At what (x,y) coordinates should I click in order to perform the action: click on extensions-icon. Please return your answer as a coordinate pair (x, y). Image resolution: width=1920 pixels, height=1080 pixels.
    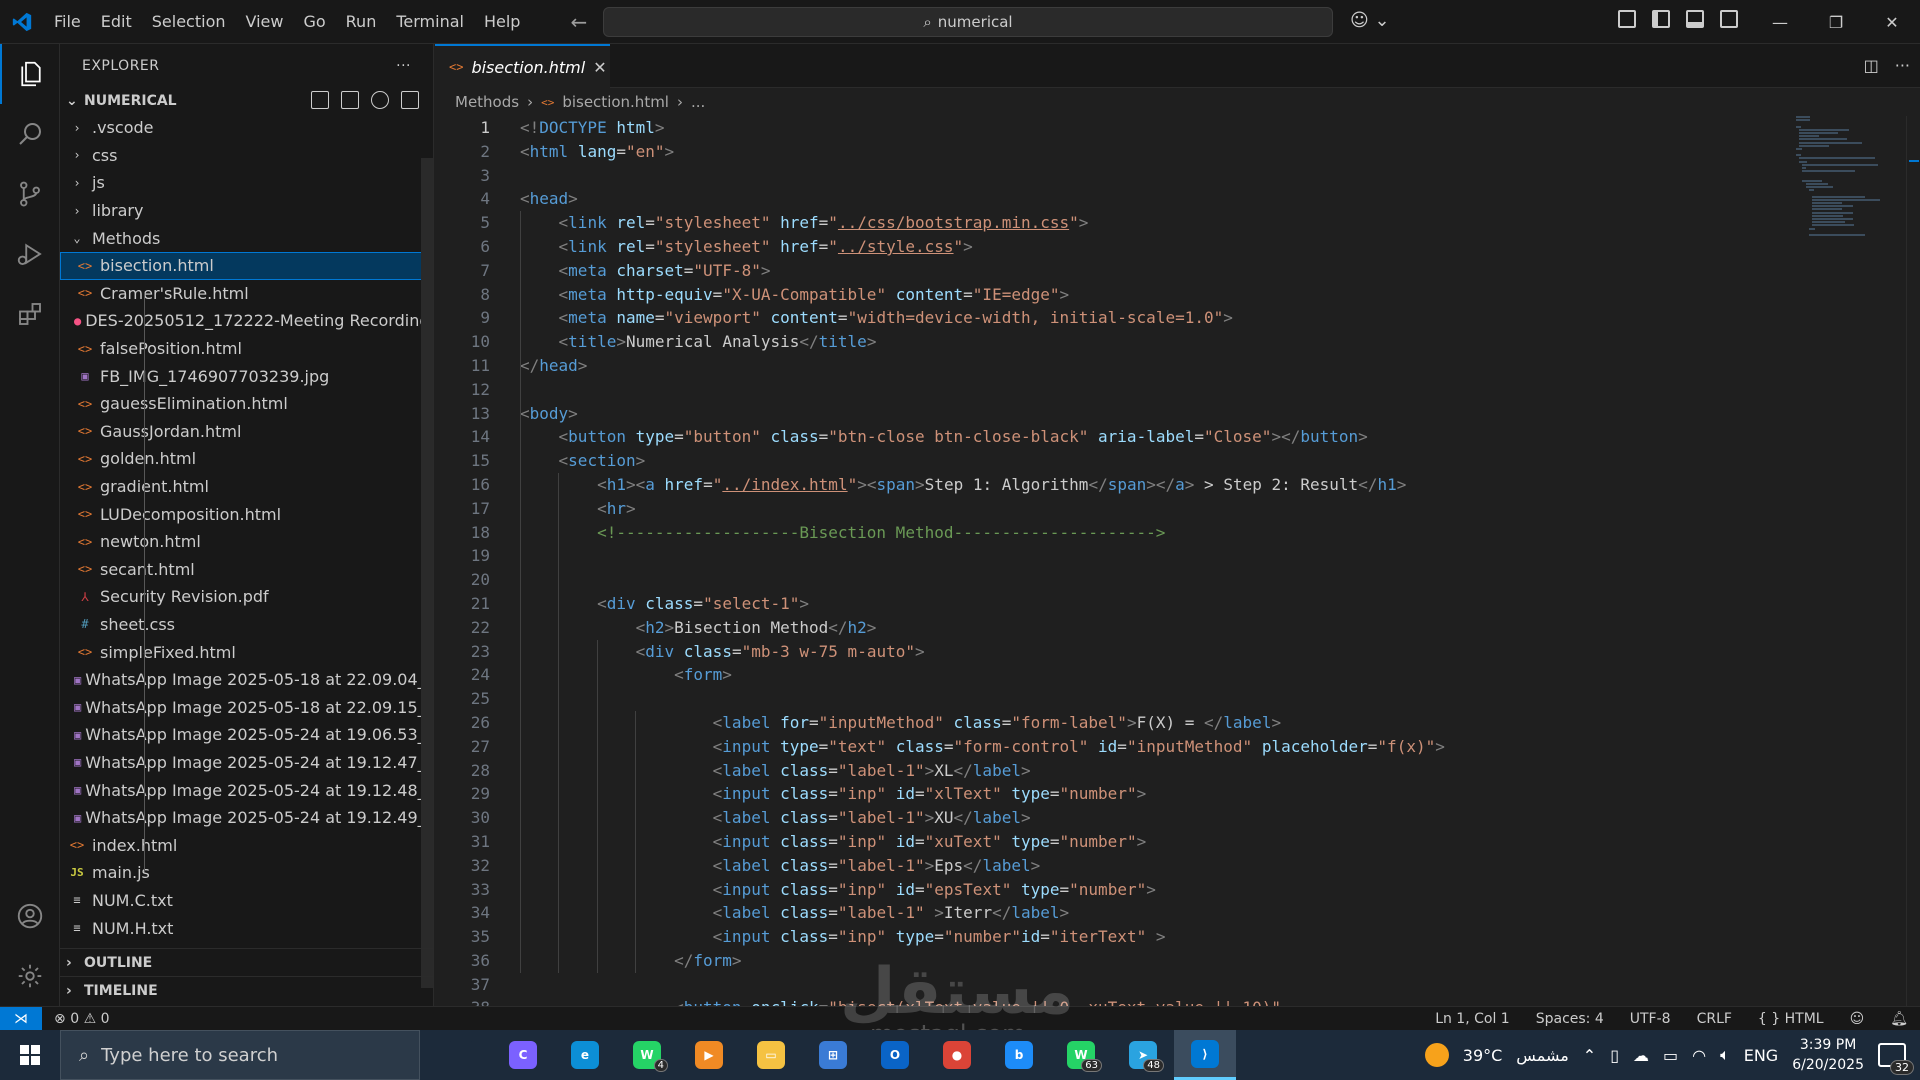
    Looking at the image, I should click on (30, 314).